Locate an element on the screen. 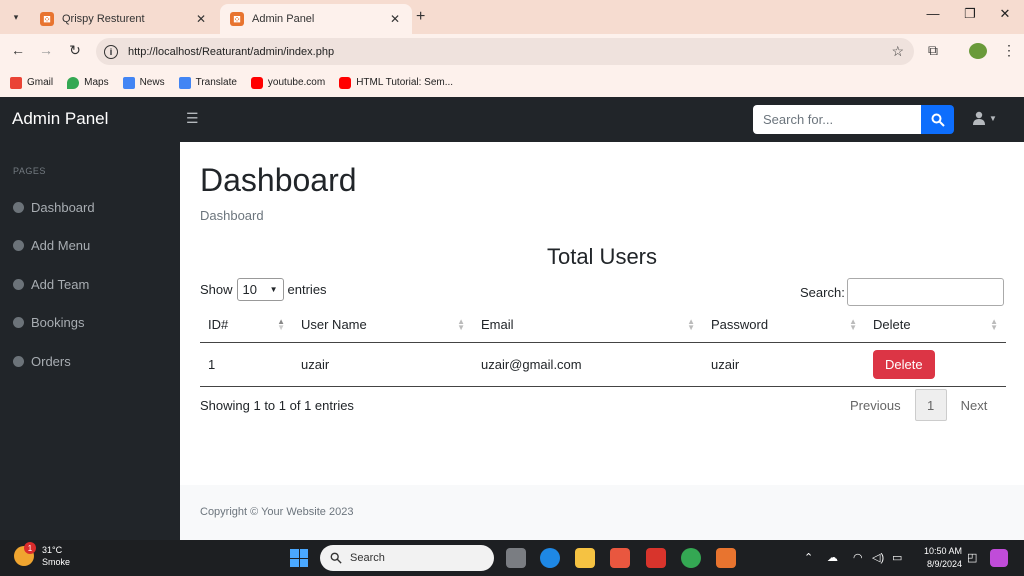 The width and height of the screenshot is (1024, 576). onedrive-icon: ☁ is located at coordinates (832, 557).